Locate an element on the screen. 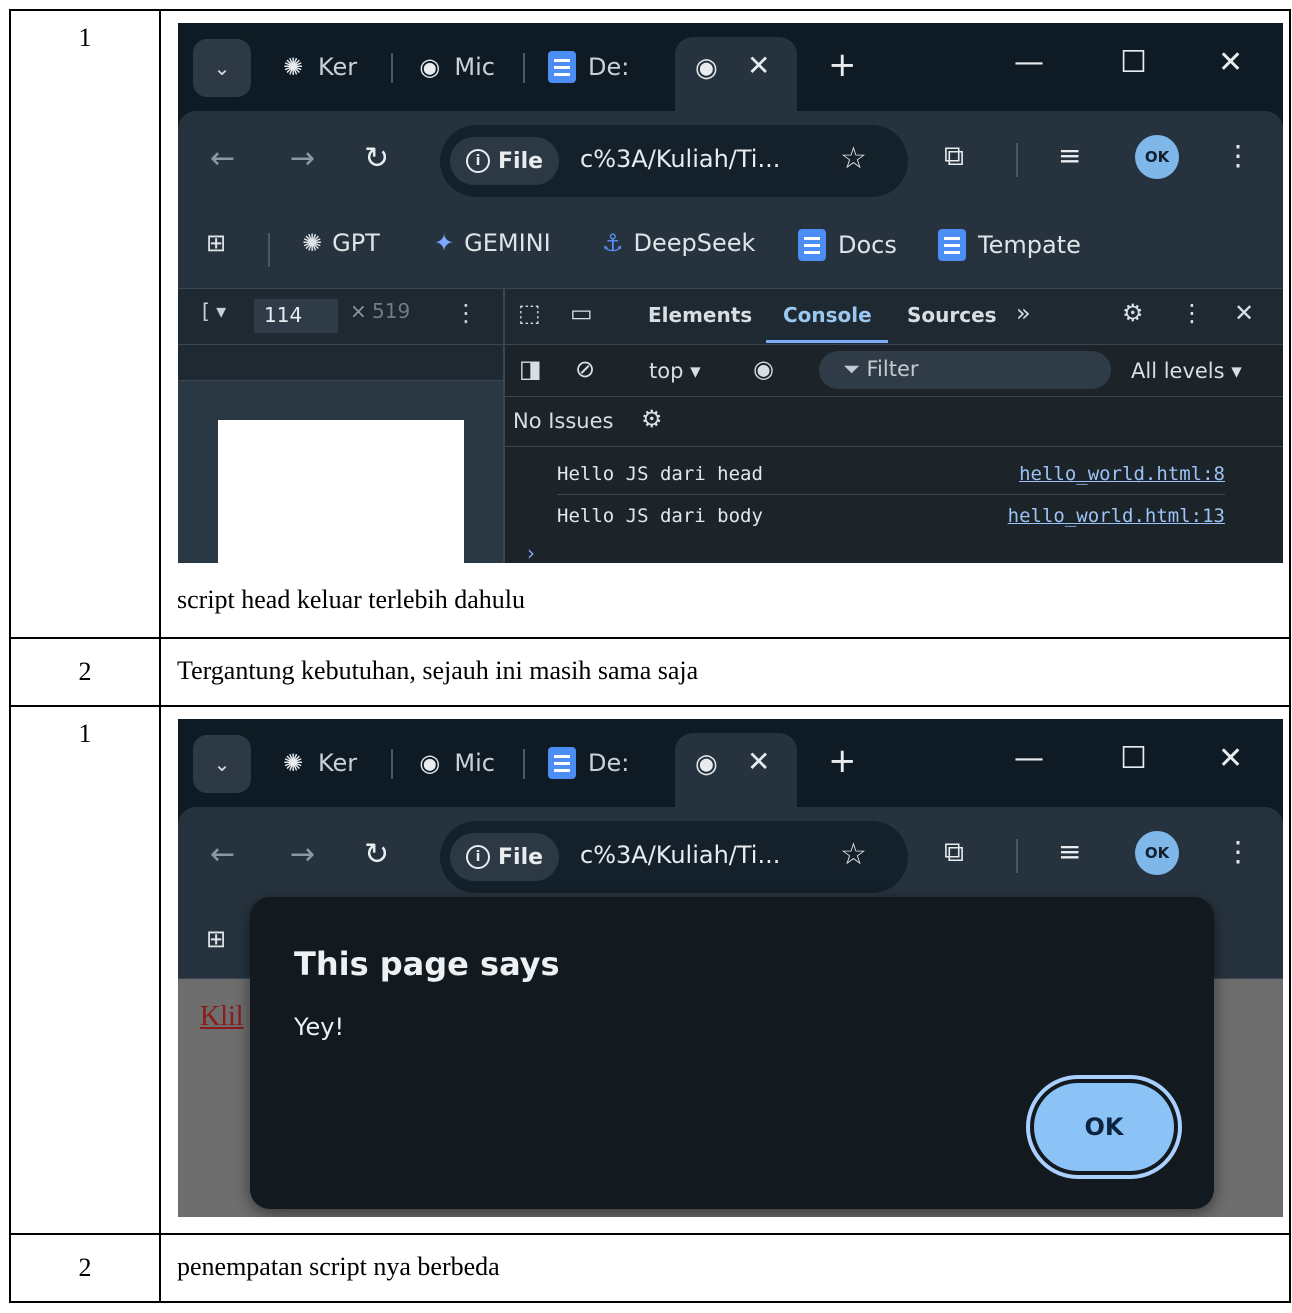 The height and width of the screenshot is (1313, 1292). log-levels-select: All levels ▾ is located at coordinates (1186, 371).